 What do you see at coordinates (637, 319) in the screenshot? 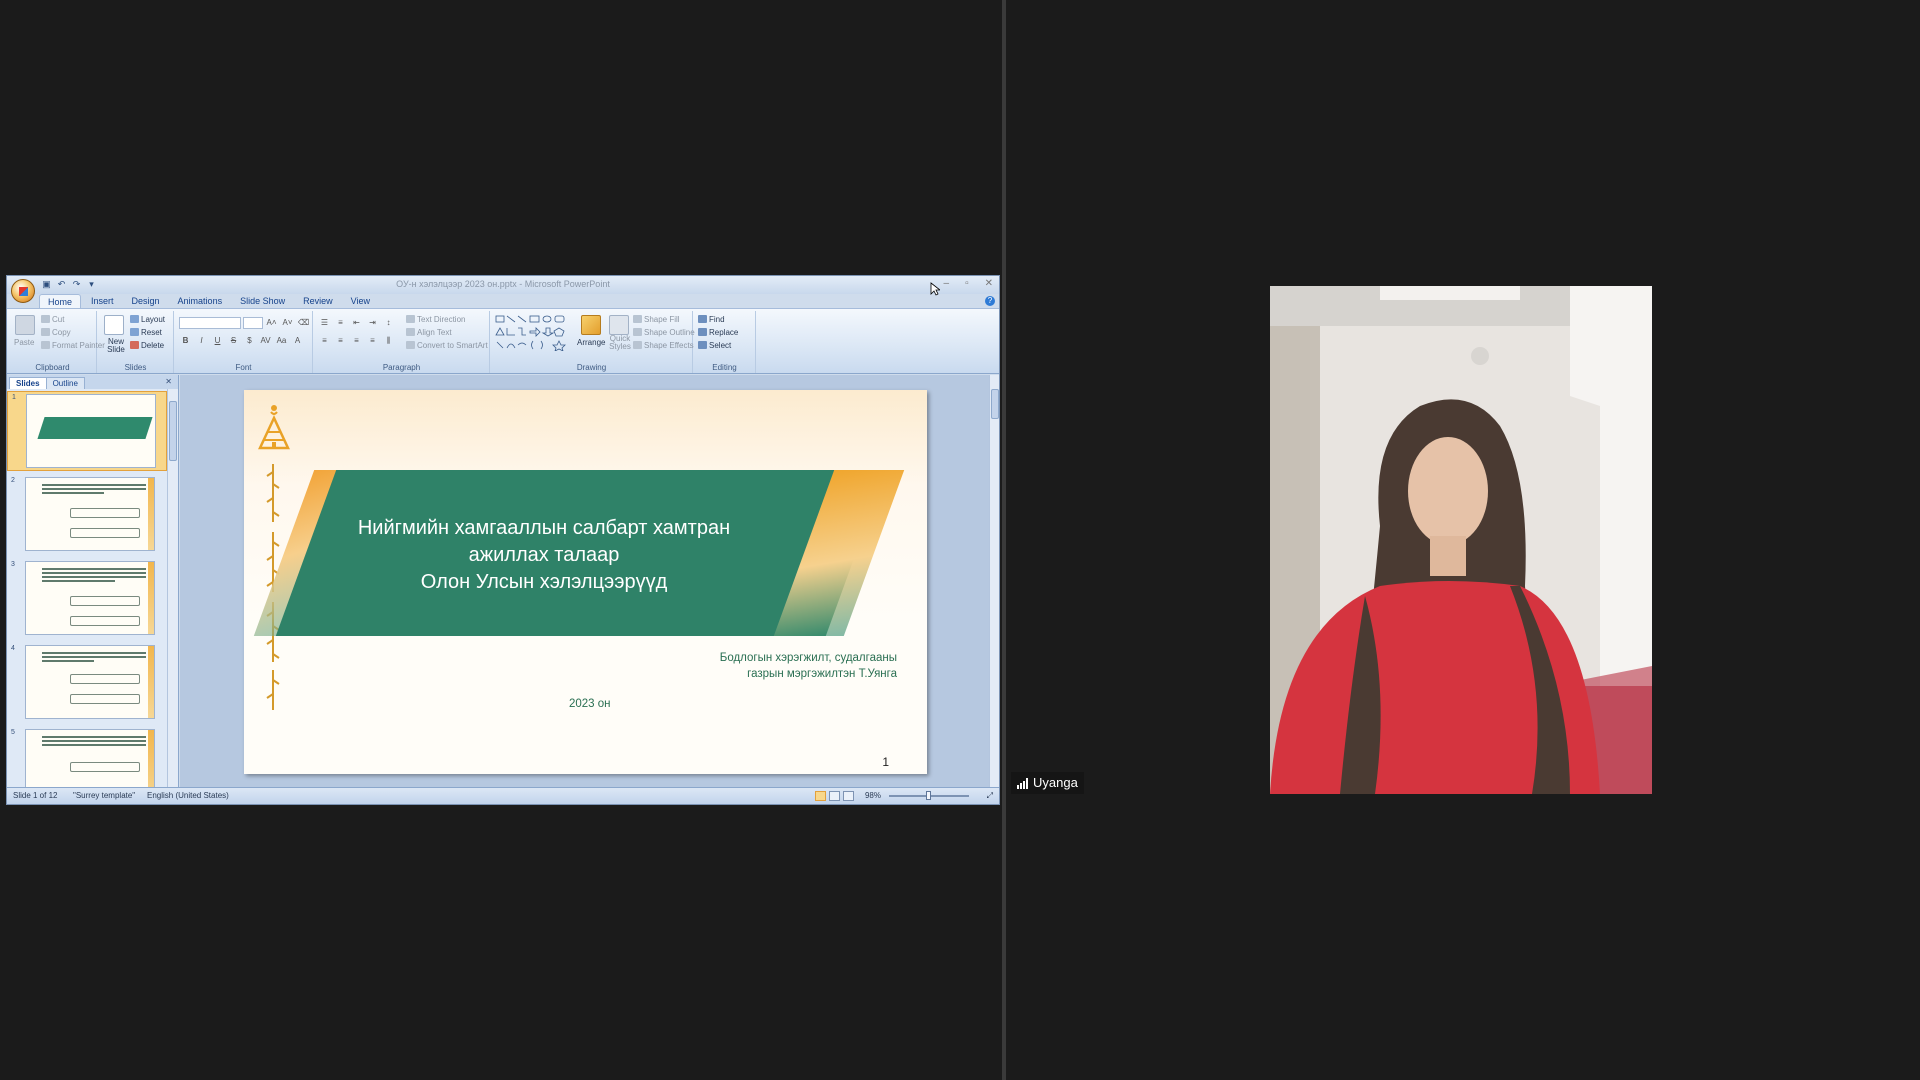
I see `paint-bucket-icon` at bounding box center [637, 319].